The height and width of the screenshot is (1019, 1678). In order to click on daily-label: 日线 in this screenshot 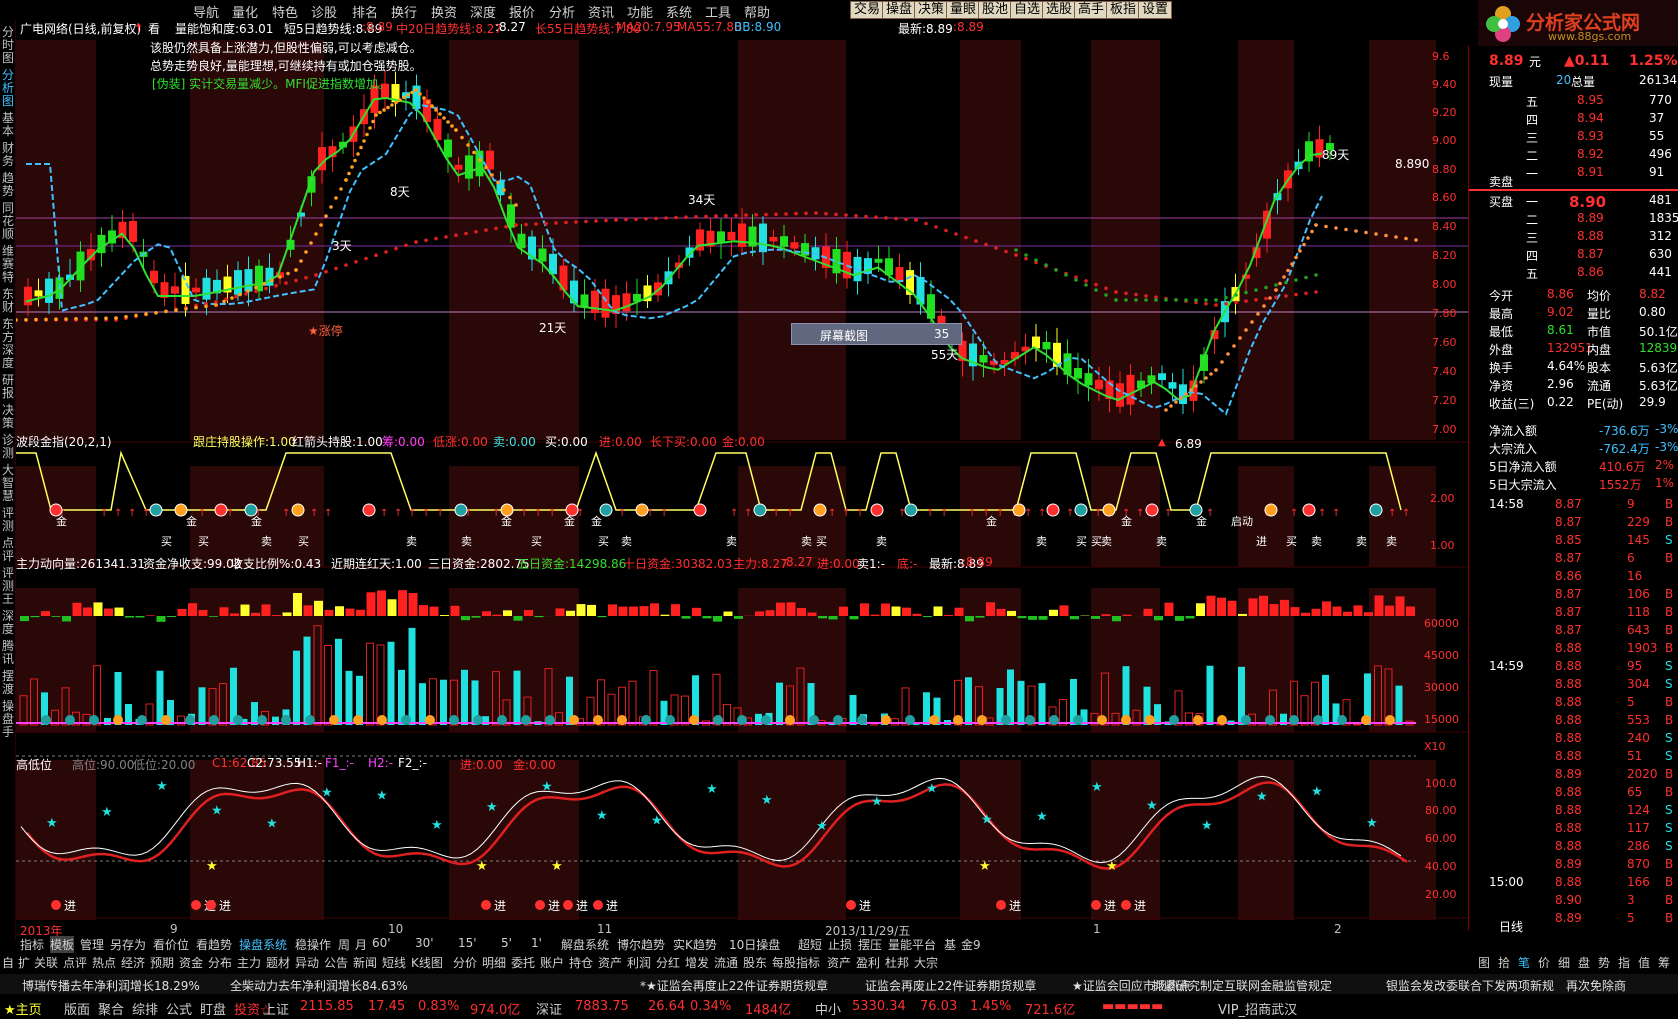, I will do `click(1511, 926)`.